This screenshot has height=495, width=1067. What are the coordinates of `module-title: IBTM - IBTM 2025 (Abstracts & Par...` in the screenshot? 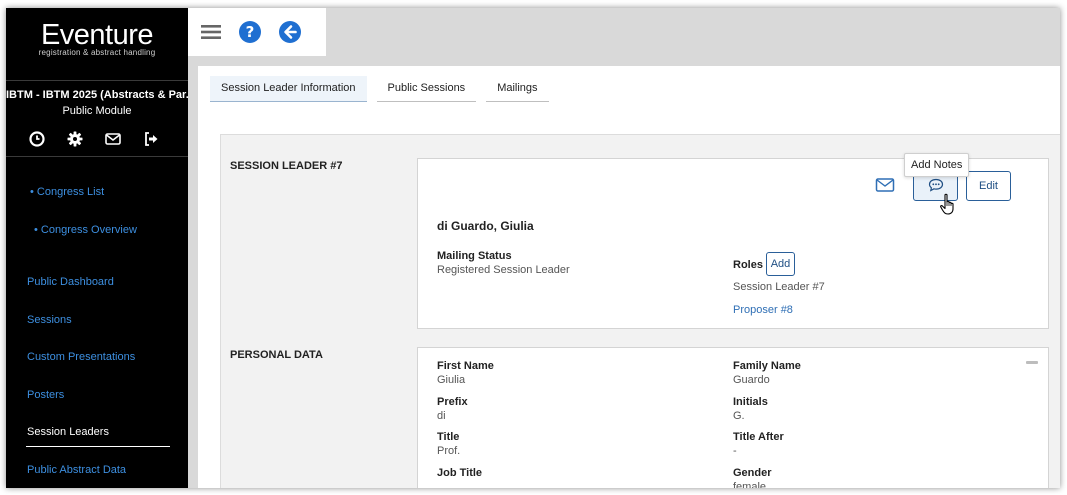 It's located at (97, 95).